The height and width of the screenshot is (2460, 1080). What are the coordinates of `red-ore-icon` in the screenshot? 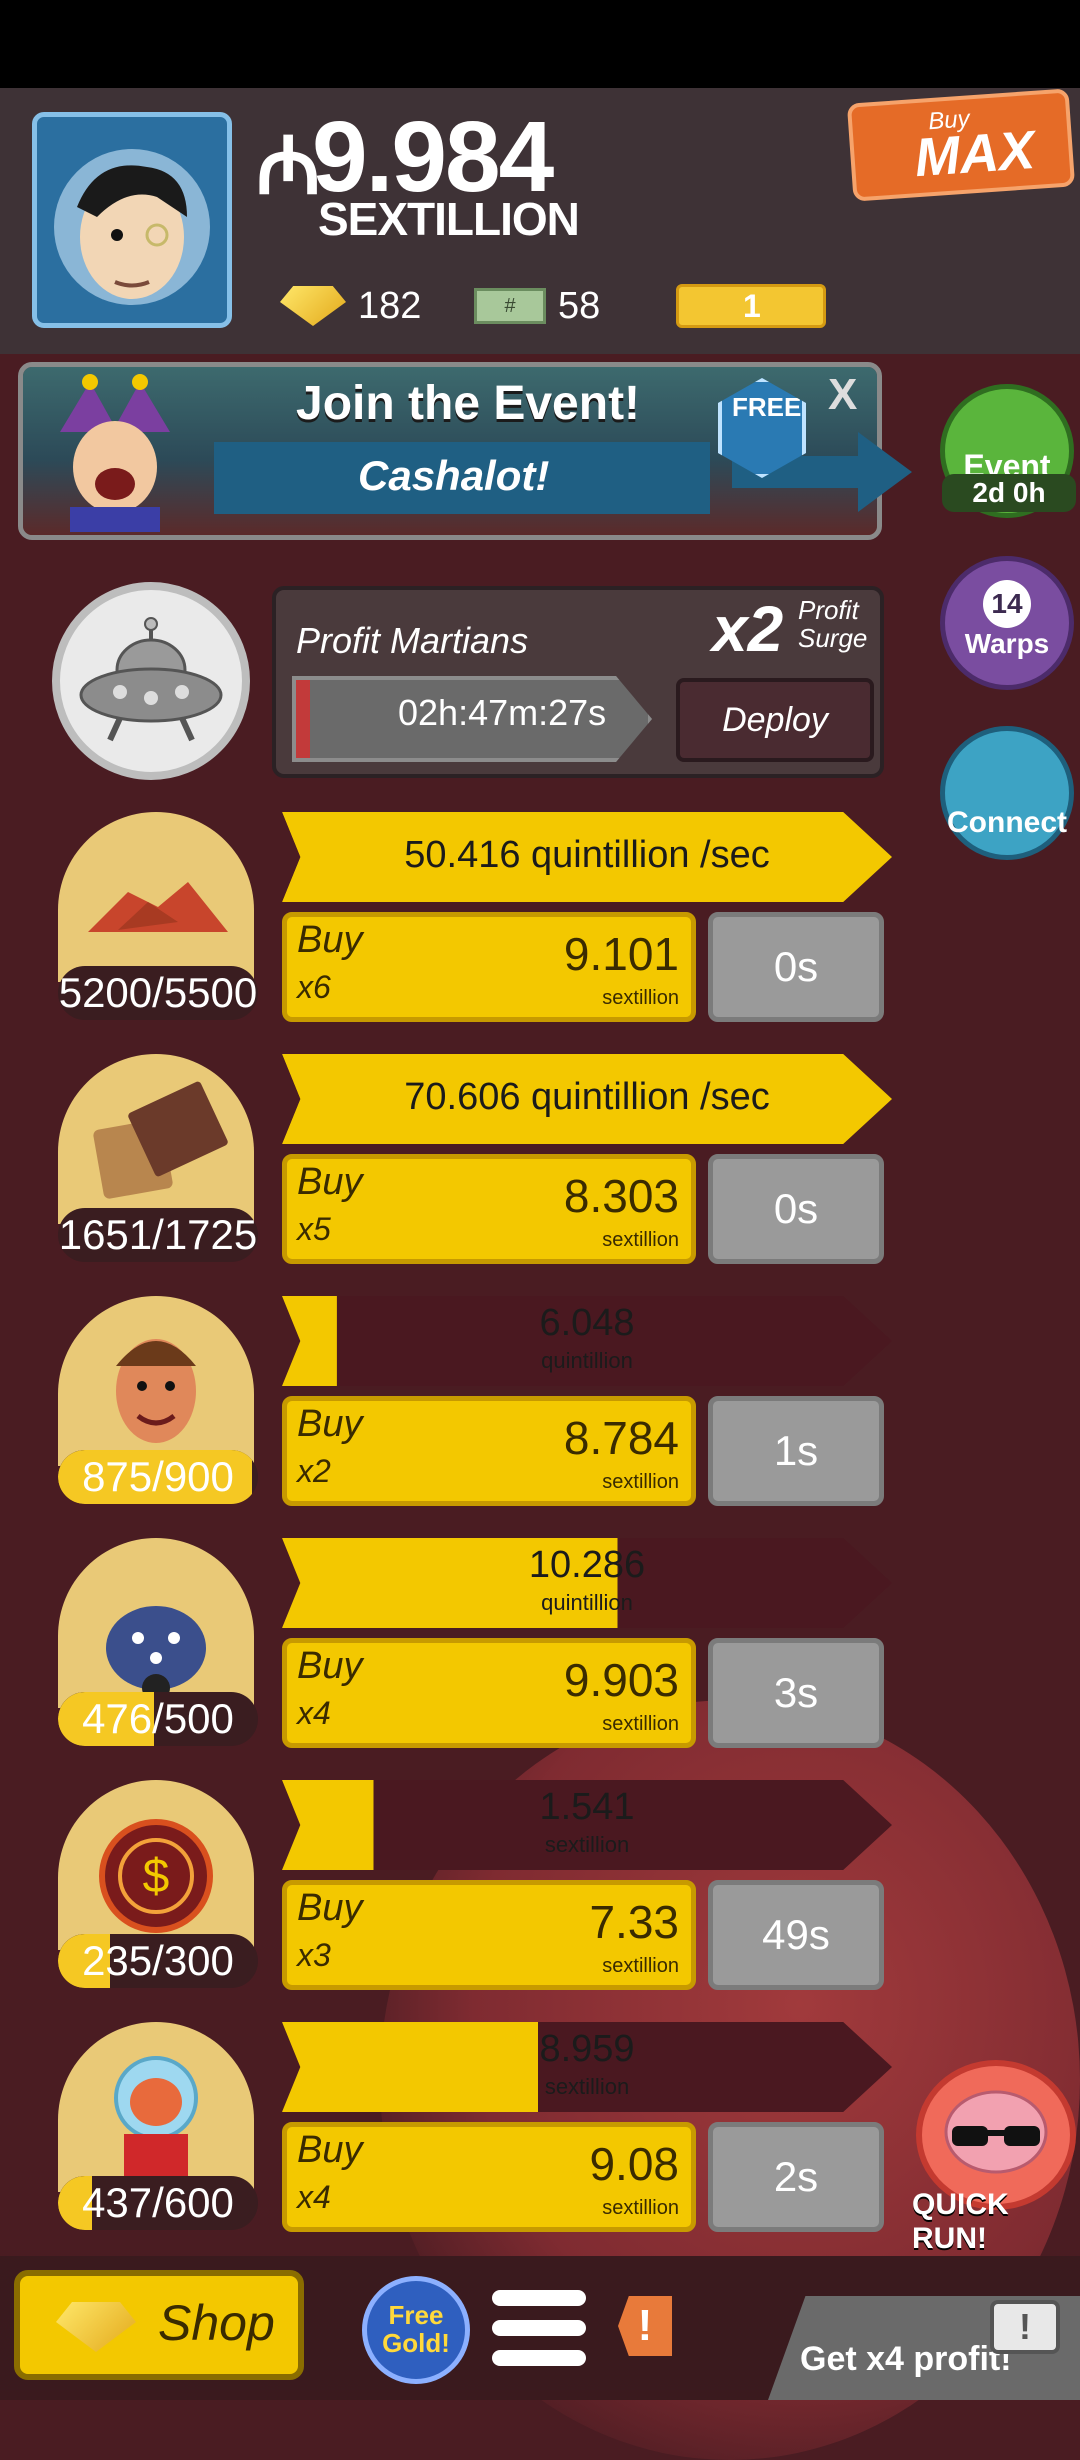 It's located at (156, 899).